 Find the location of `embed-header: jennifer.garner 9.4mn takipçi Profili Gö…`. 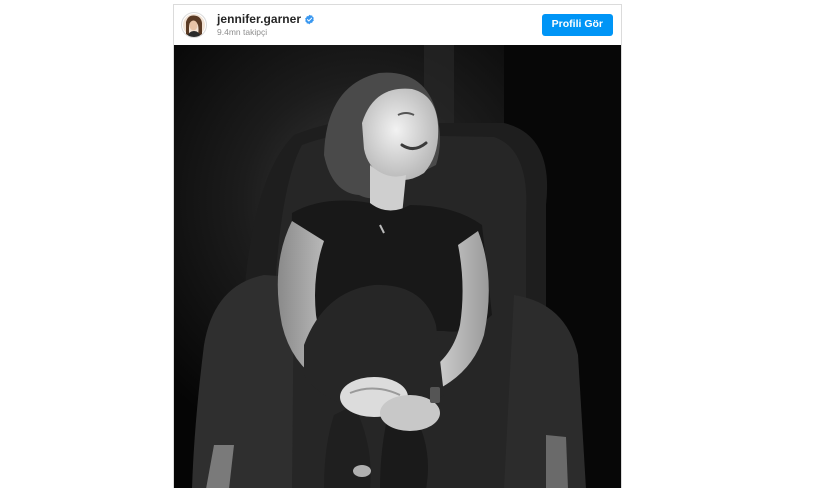

embed-header: jennifer.garner 9.4mn takipçi Profili Gö… is located at coordinates (397, 25).